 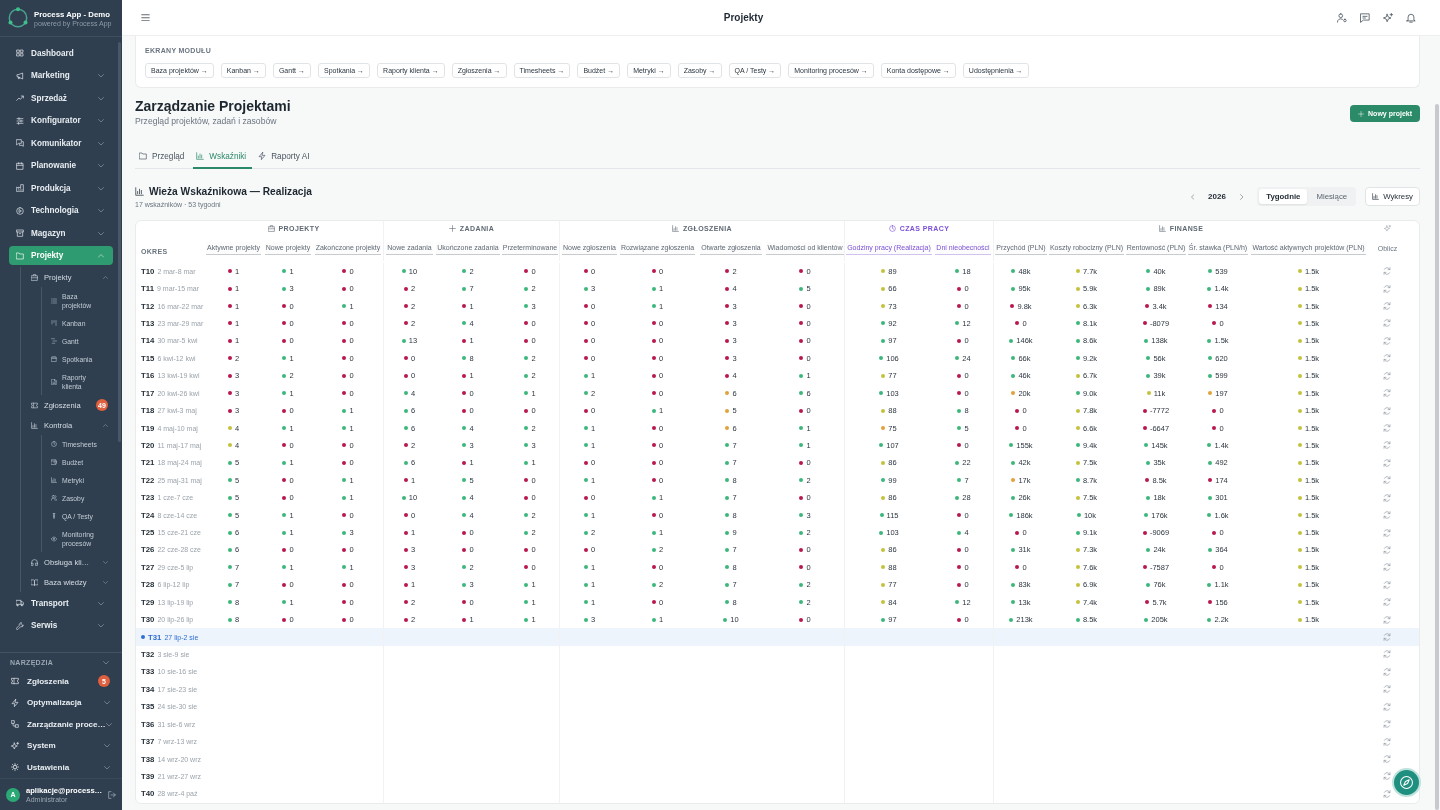 What do you see at coordinates (1241, 196) in the screenshot?
I see `chevron-right-icon` at bounding box center [1241, 196].